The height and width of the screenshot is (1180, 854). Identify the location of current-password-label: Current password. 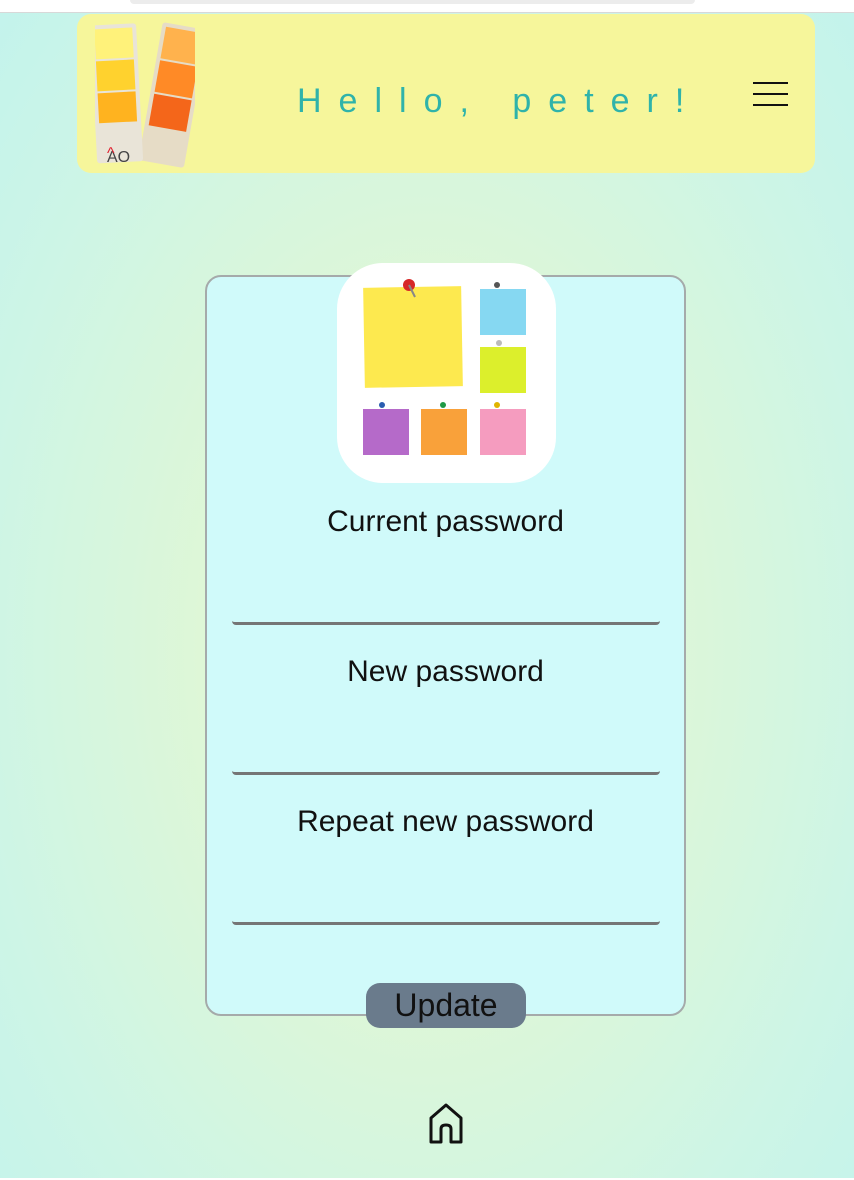
(445, 521).